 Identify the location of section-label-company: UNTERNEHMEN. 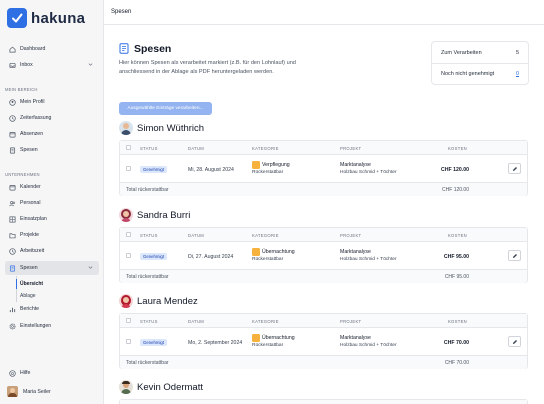
(22, 174).